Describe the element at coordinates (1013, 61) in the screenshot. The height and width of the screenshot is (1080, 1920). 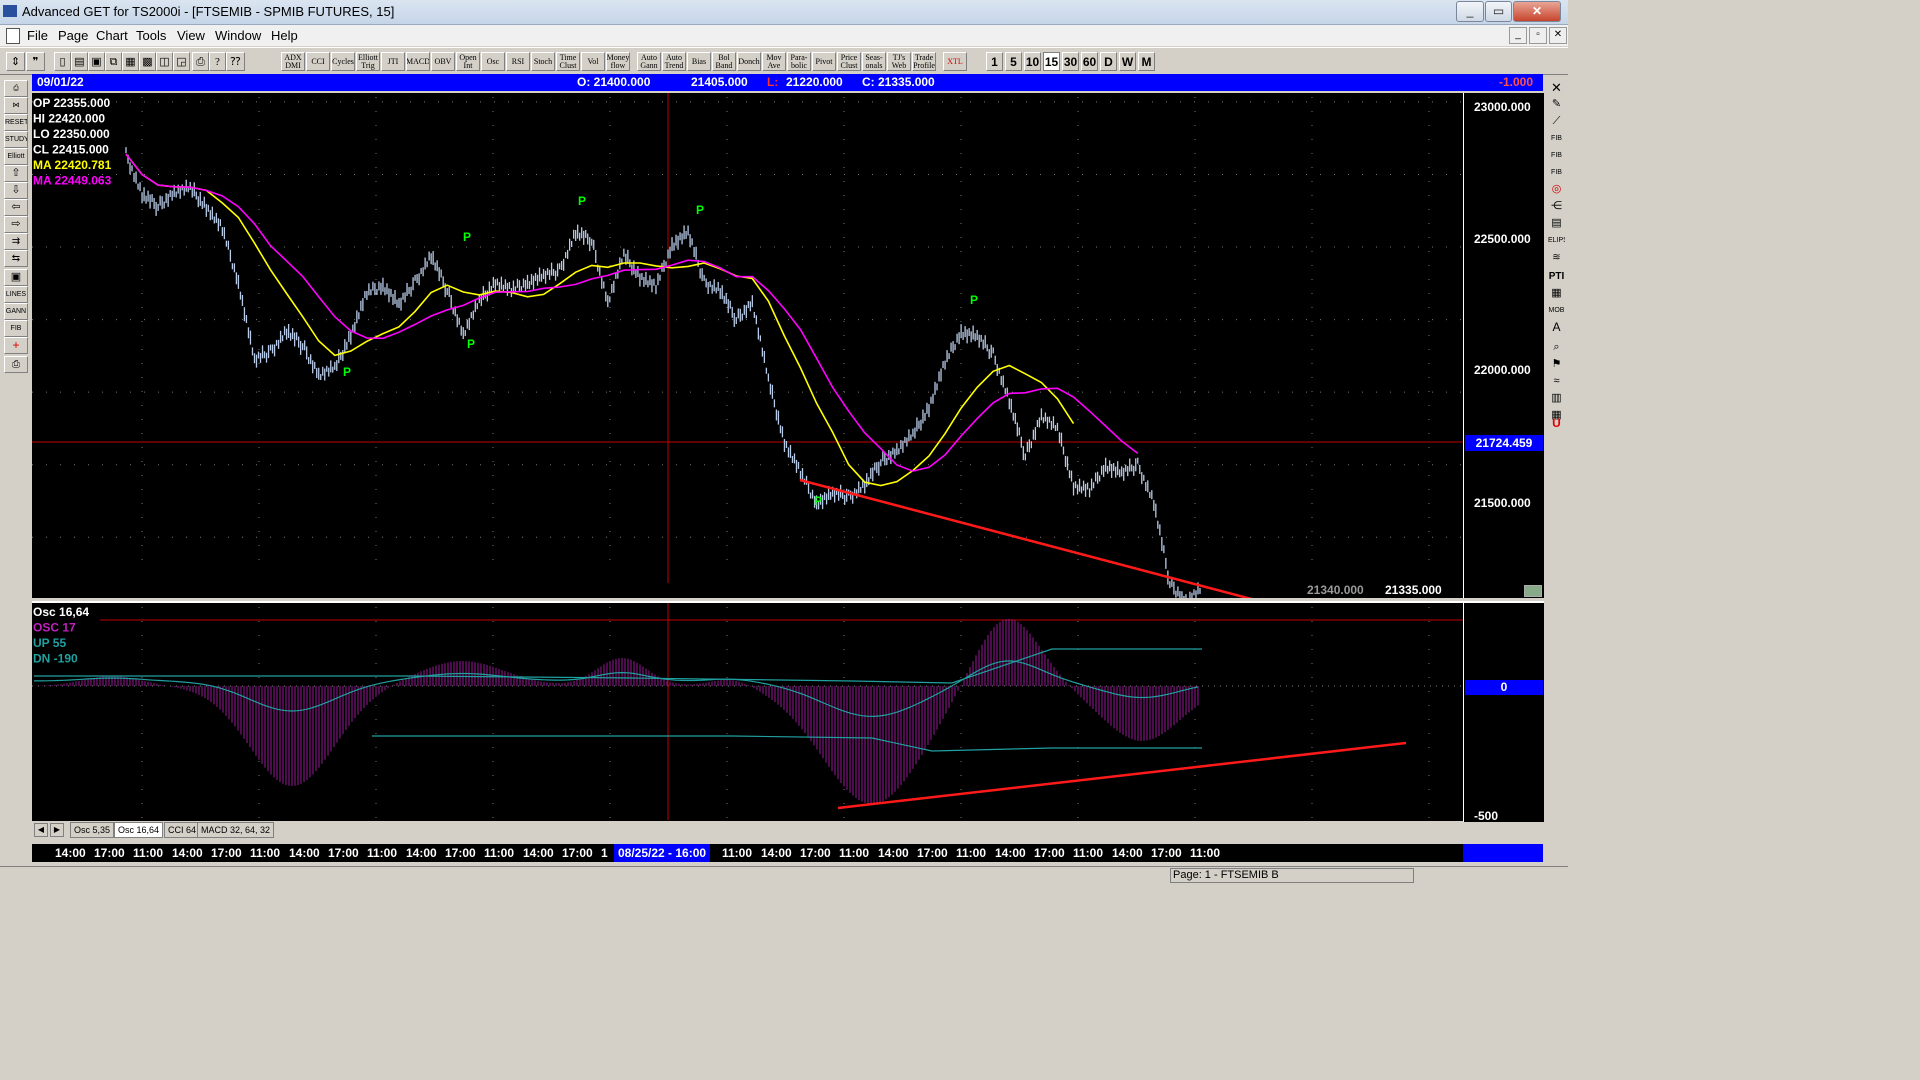
I see `period-button-5: 5` at that location.